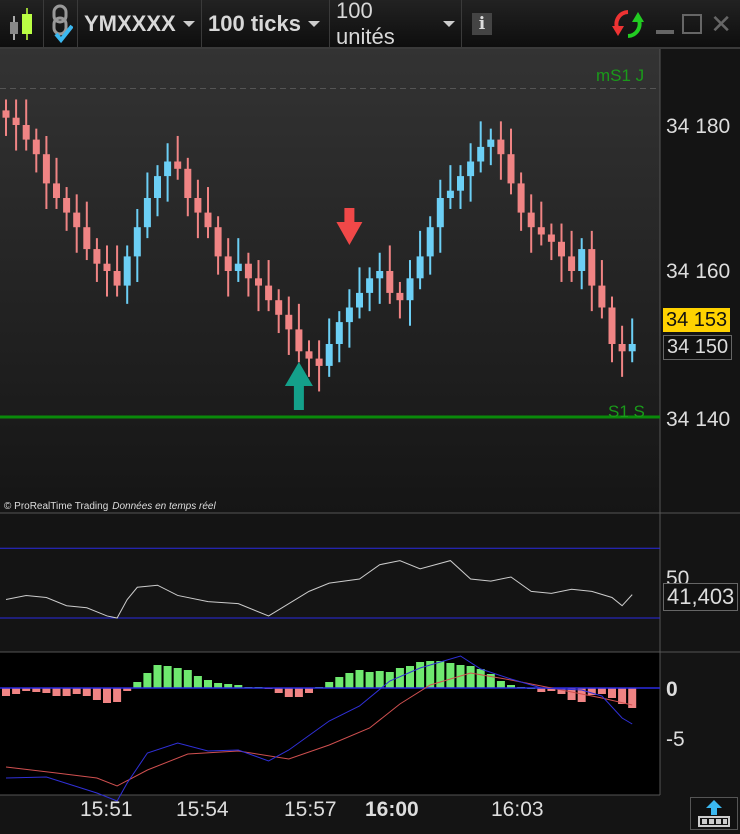 The height and width of the screenshot is (834, 740). I want to click on level-label-s1s: S1 S, so click(626, 411).